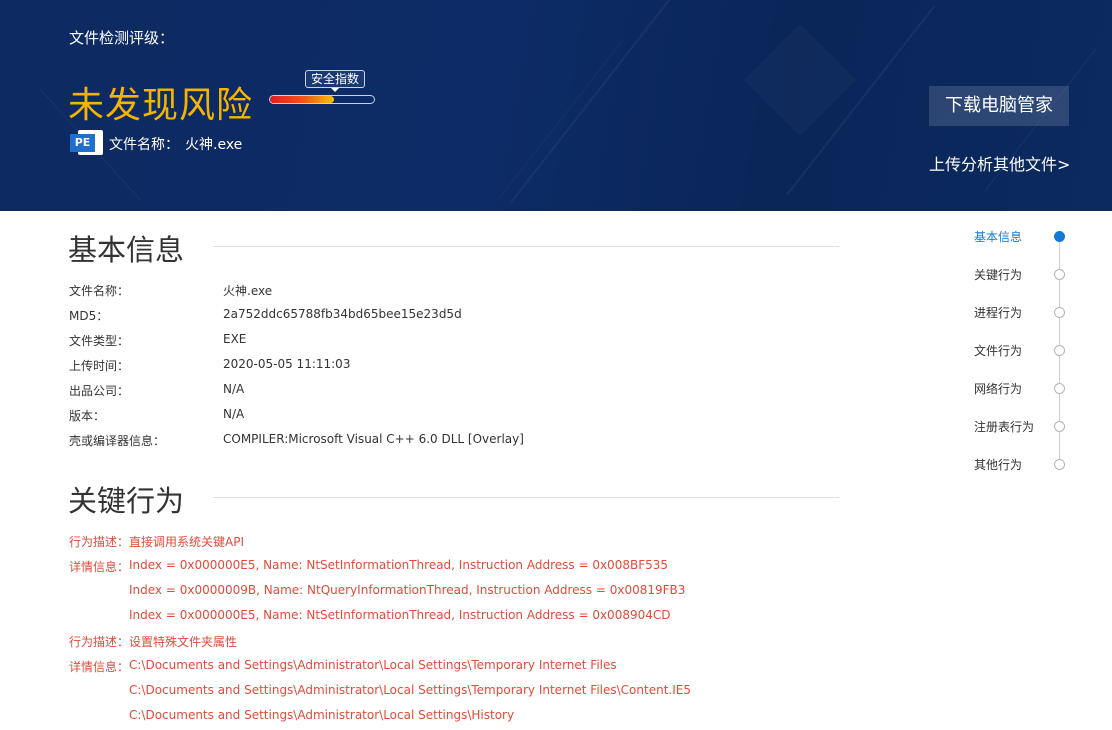 The image size is (1112, 730). Describe the element at coordinates (99, 291) in the screenshot. I see `info-label: 文件名称：` at that location.